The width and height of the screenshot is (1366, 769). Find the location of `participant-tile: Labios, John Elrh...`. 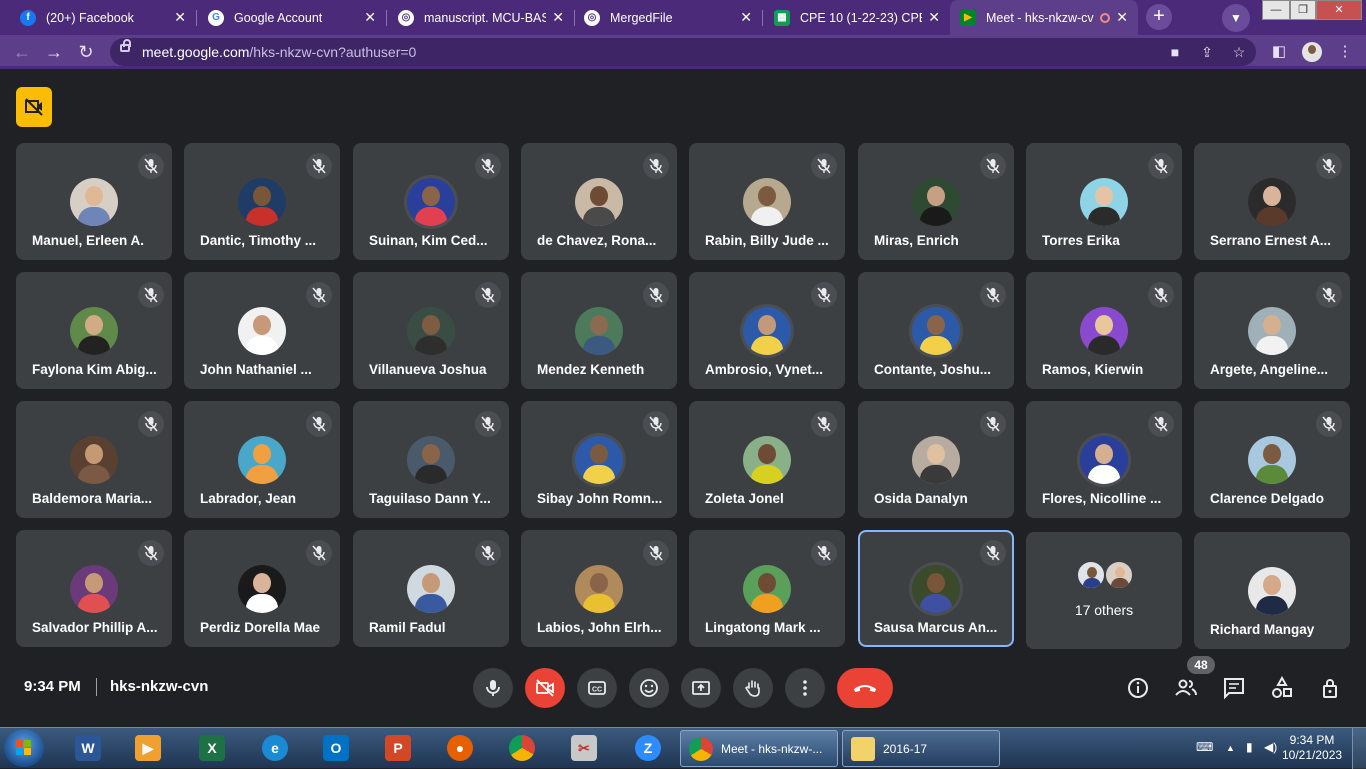

participant-tile: Labios, John Elrh... is located at coordinates (599, 588).